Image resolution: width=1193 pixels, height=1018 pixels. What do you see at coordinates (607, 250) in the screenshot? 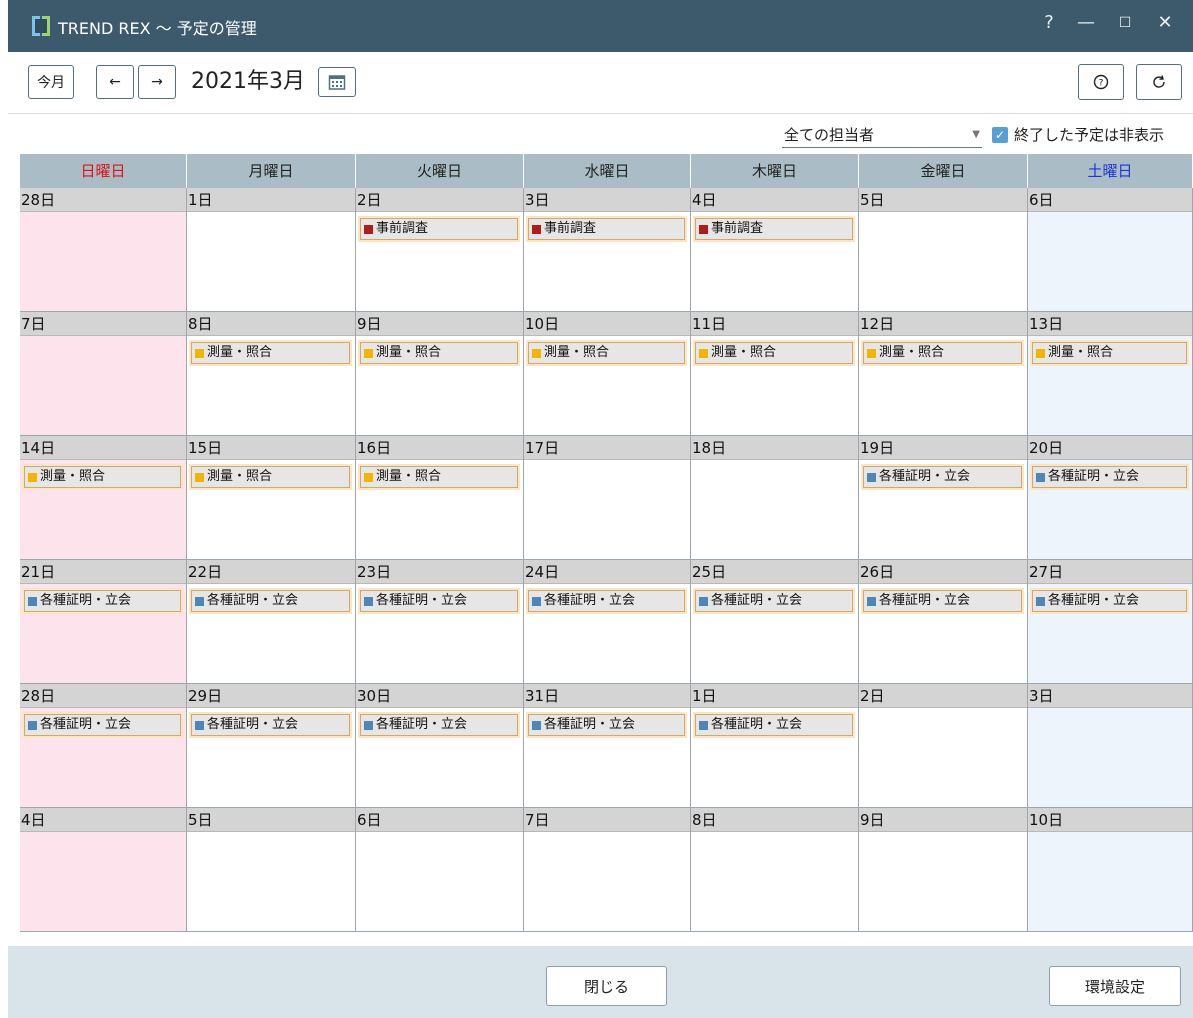
I see `day-cell: 3日 事前調査` at bounding box center [607, 250].